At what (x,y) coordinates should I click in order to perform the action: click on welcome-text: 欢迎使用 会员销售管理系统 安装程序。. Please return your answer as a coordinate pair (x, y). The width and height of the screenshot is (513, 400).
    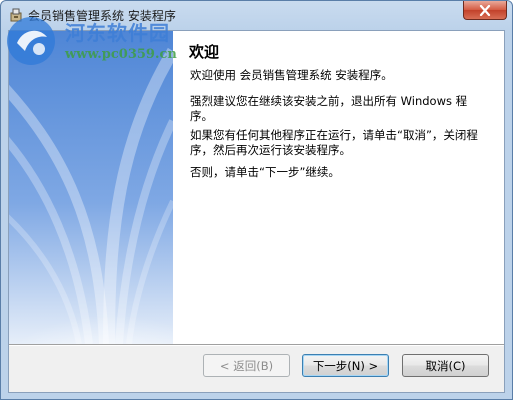
    Looking at the image, I should click on (291, 75).